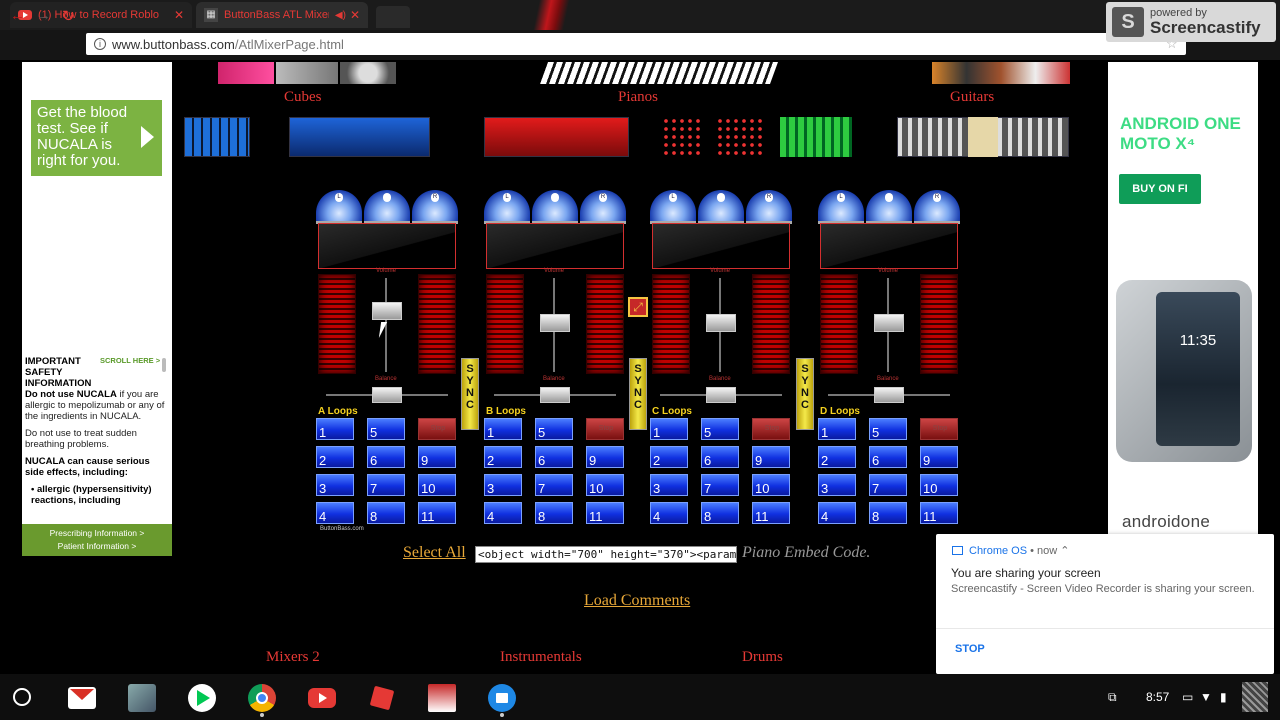  I want to click on youtube-icon, so click(322, 698).